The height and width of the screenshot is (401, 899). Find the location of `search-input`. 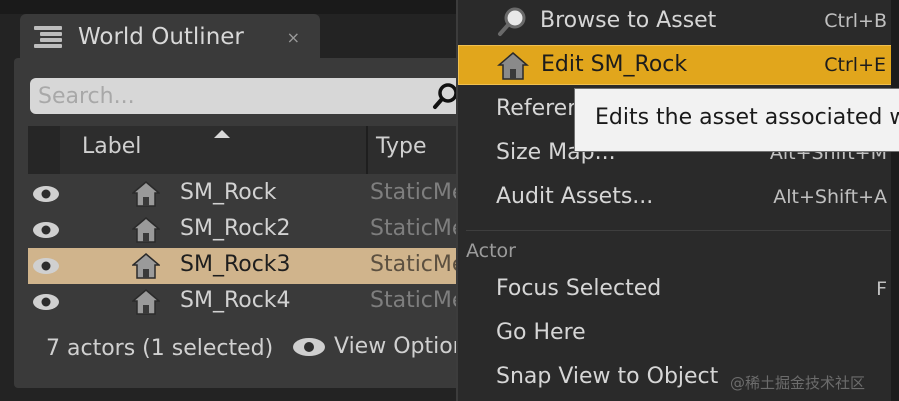

search-input is located at coordinates (223, 96).